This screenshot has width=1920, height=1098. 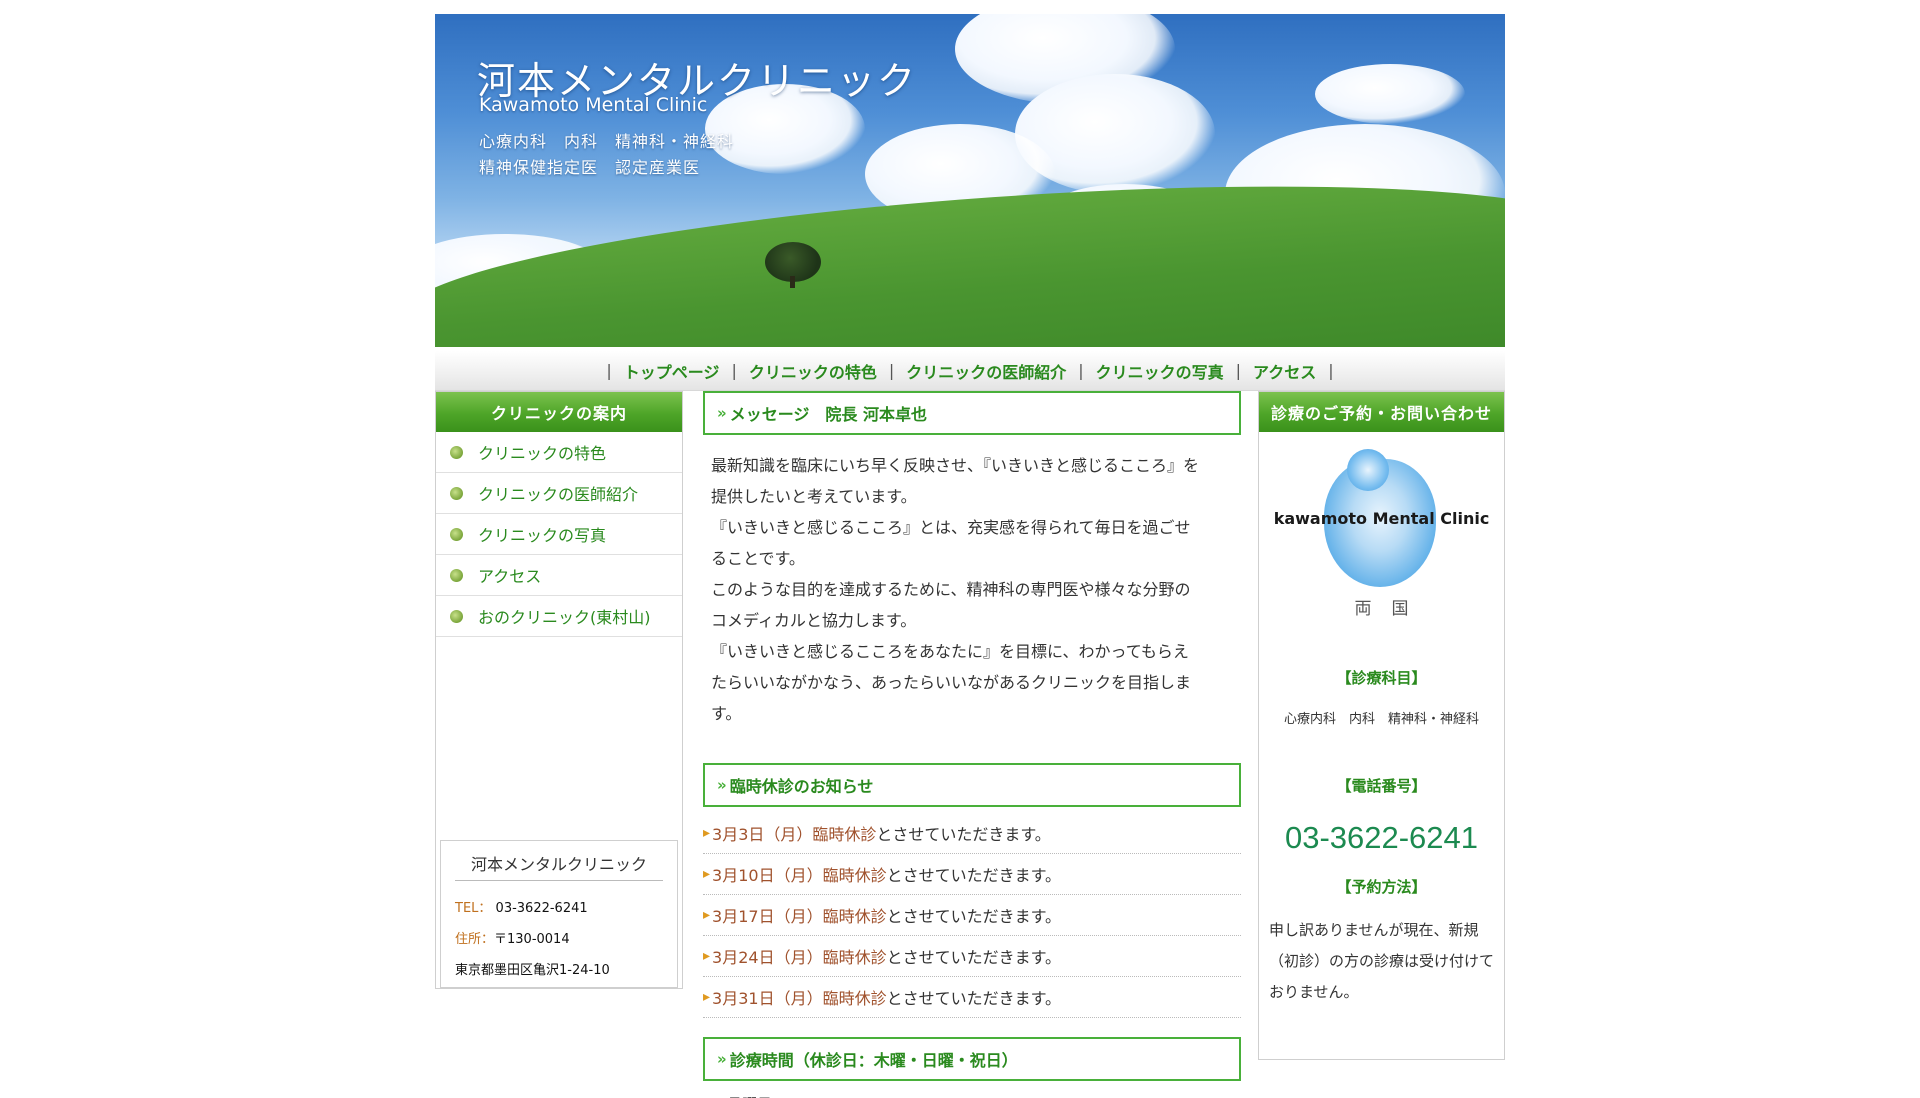 What do you see at coordinates (951, 682) in the screenshot?
I see `message-line: たらいいながかなう、あったらいいながあるクリニックを目指しま` at bounding box center [951, 682].